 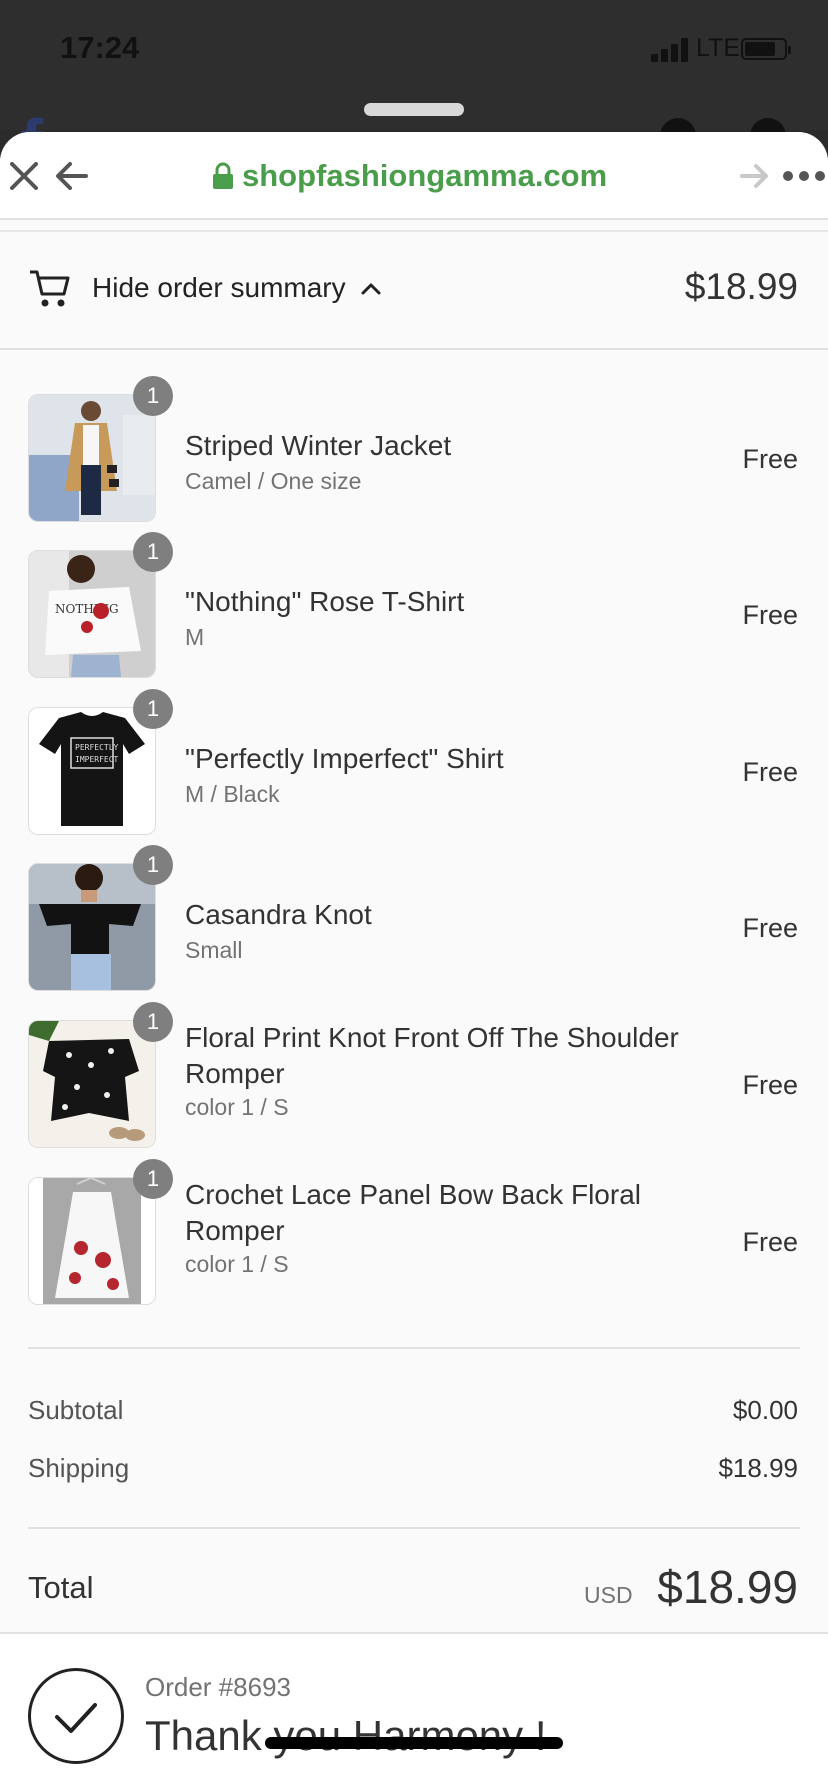 What do you see at coordinates (673, 49) in the screenshot?
I see `signal-icon` at bounding box center [673, 49].